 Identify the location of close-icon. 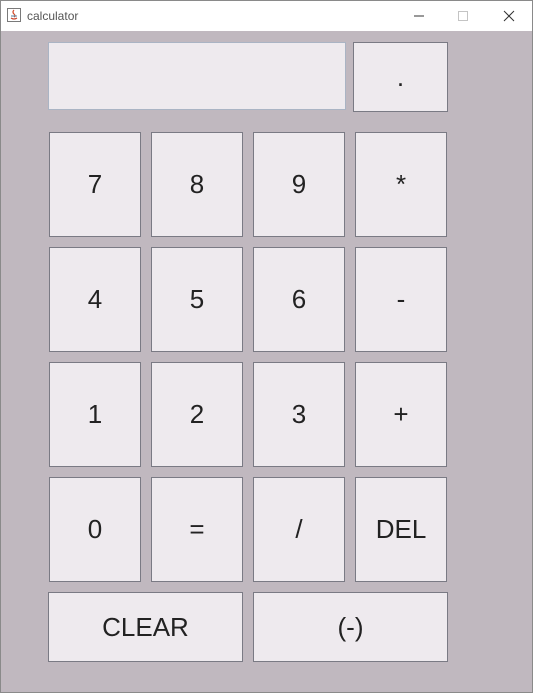
(509, 16).